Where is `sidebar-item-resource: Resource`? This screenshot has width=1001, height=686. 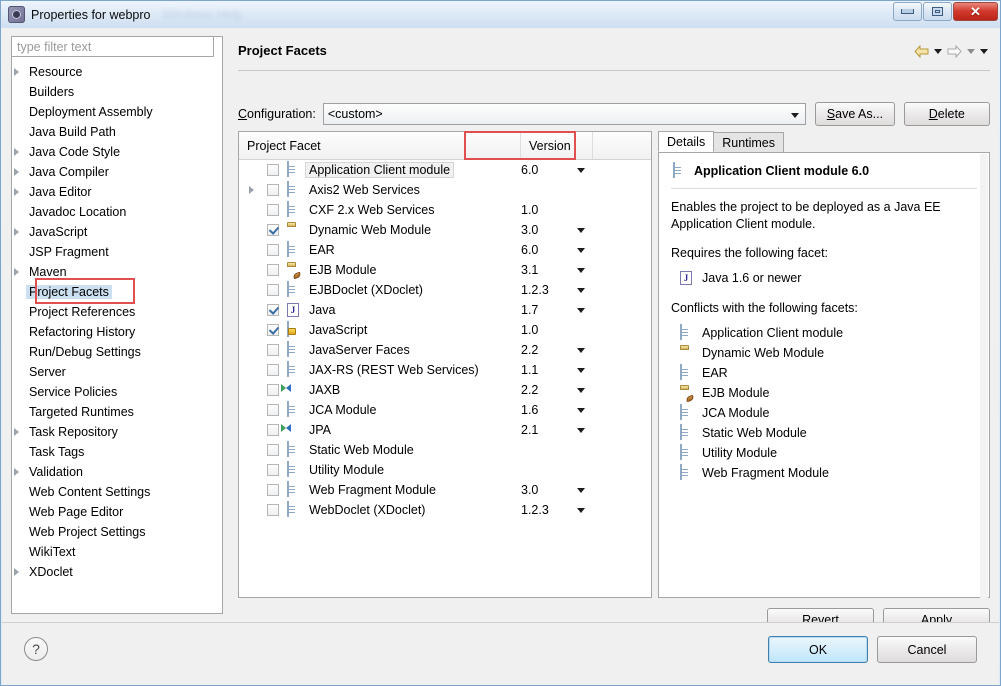 sidebar-item-resource: Resource is located at coordinates (112, 72).